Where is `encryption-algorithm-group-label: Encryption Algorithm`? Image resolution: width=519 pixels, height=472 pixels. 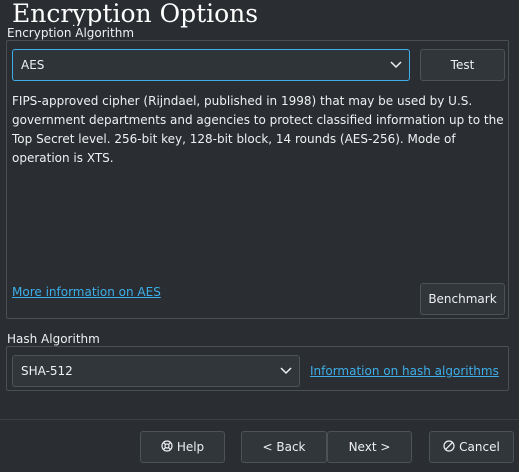
encryption-algorithm-group-label: Encryption Algorithm is located at coordinates (71, 33).